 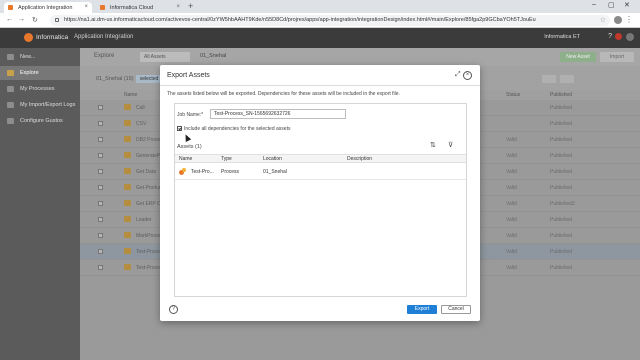 I want to click on view-button, so click(x=567, y=79).